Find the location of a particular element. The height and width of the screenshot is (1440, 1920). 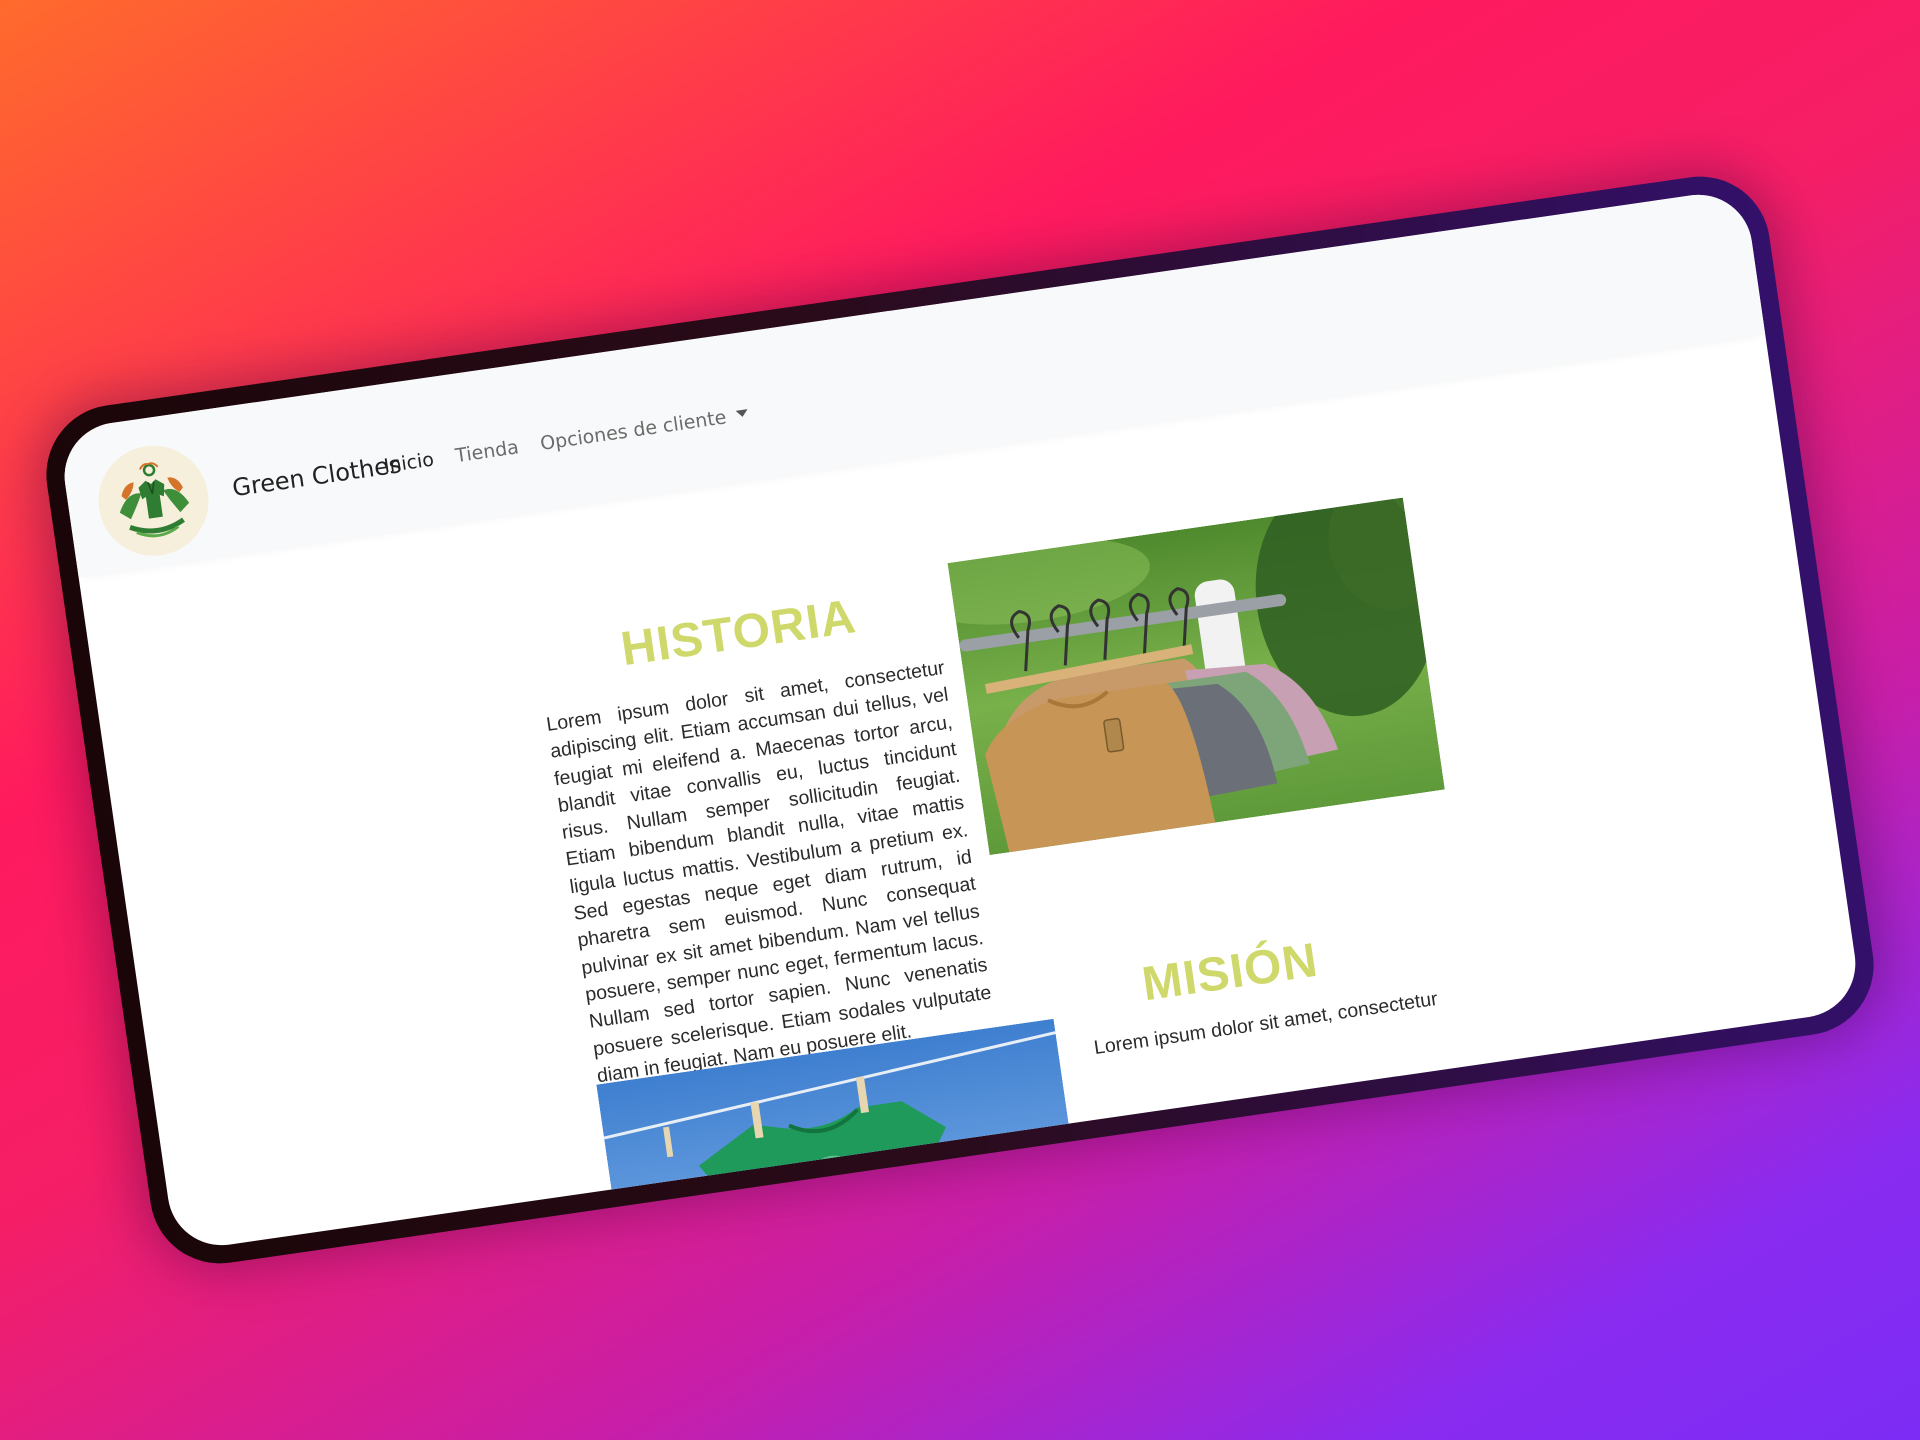

nav-links: Inicio Tienda Opciones de cliente is located at coordinates (565, 440).